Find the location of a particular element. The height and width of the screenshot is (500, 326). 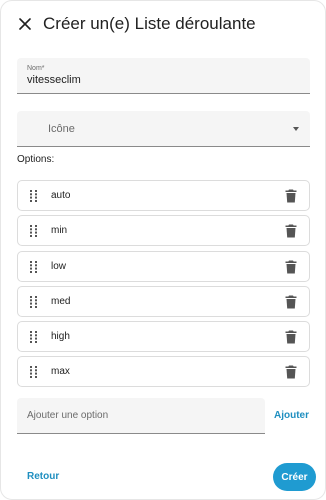

icon-picker-field: Icône is located at coordinates (163, 129).